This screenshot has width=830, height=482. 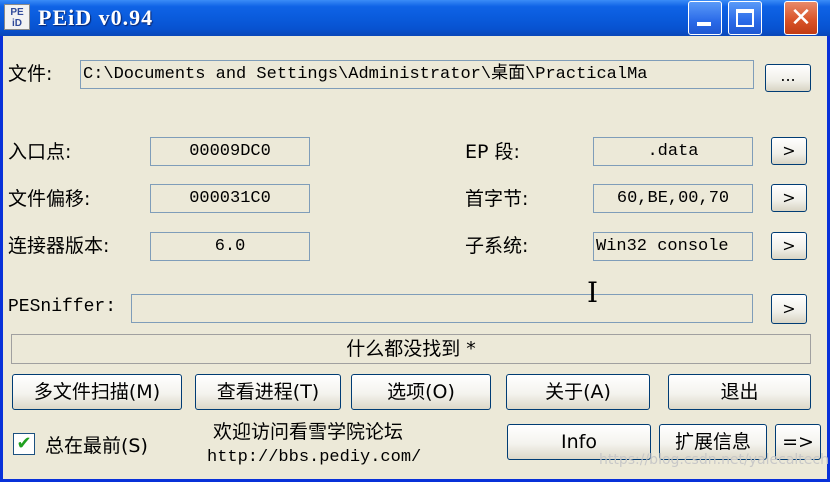 I want to click on checkmark-icon: ✔, so click(x=24, y=443).